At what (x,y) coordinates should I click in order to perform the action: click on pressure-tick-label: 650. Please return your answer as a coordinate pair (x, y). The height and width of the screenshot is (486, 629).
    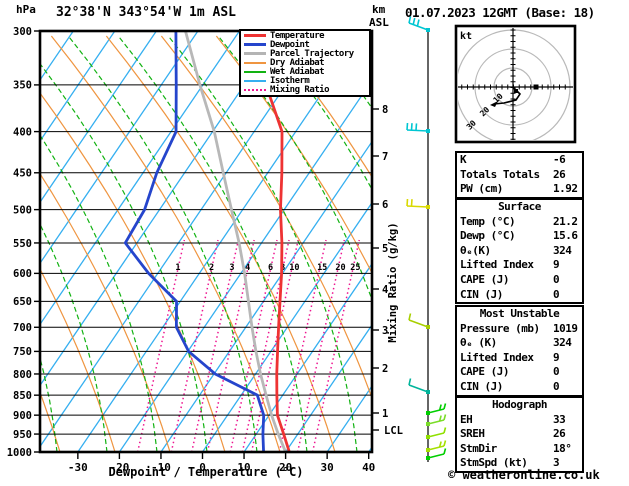
    Looking at the image, I should click on (22, 302).